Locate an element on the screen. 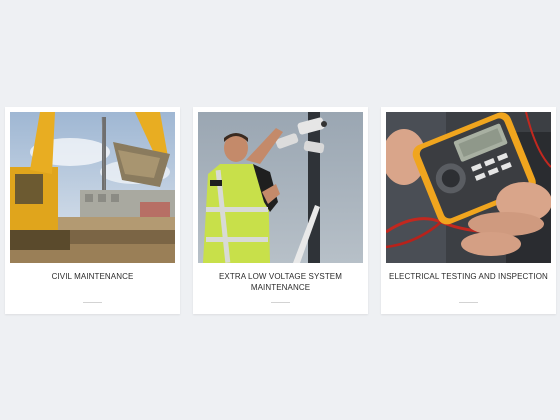  service-card-title: CIVIL MAINTENANCE is located at coordinates (92, 276).